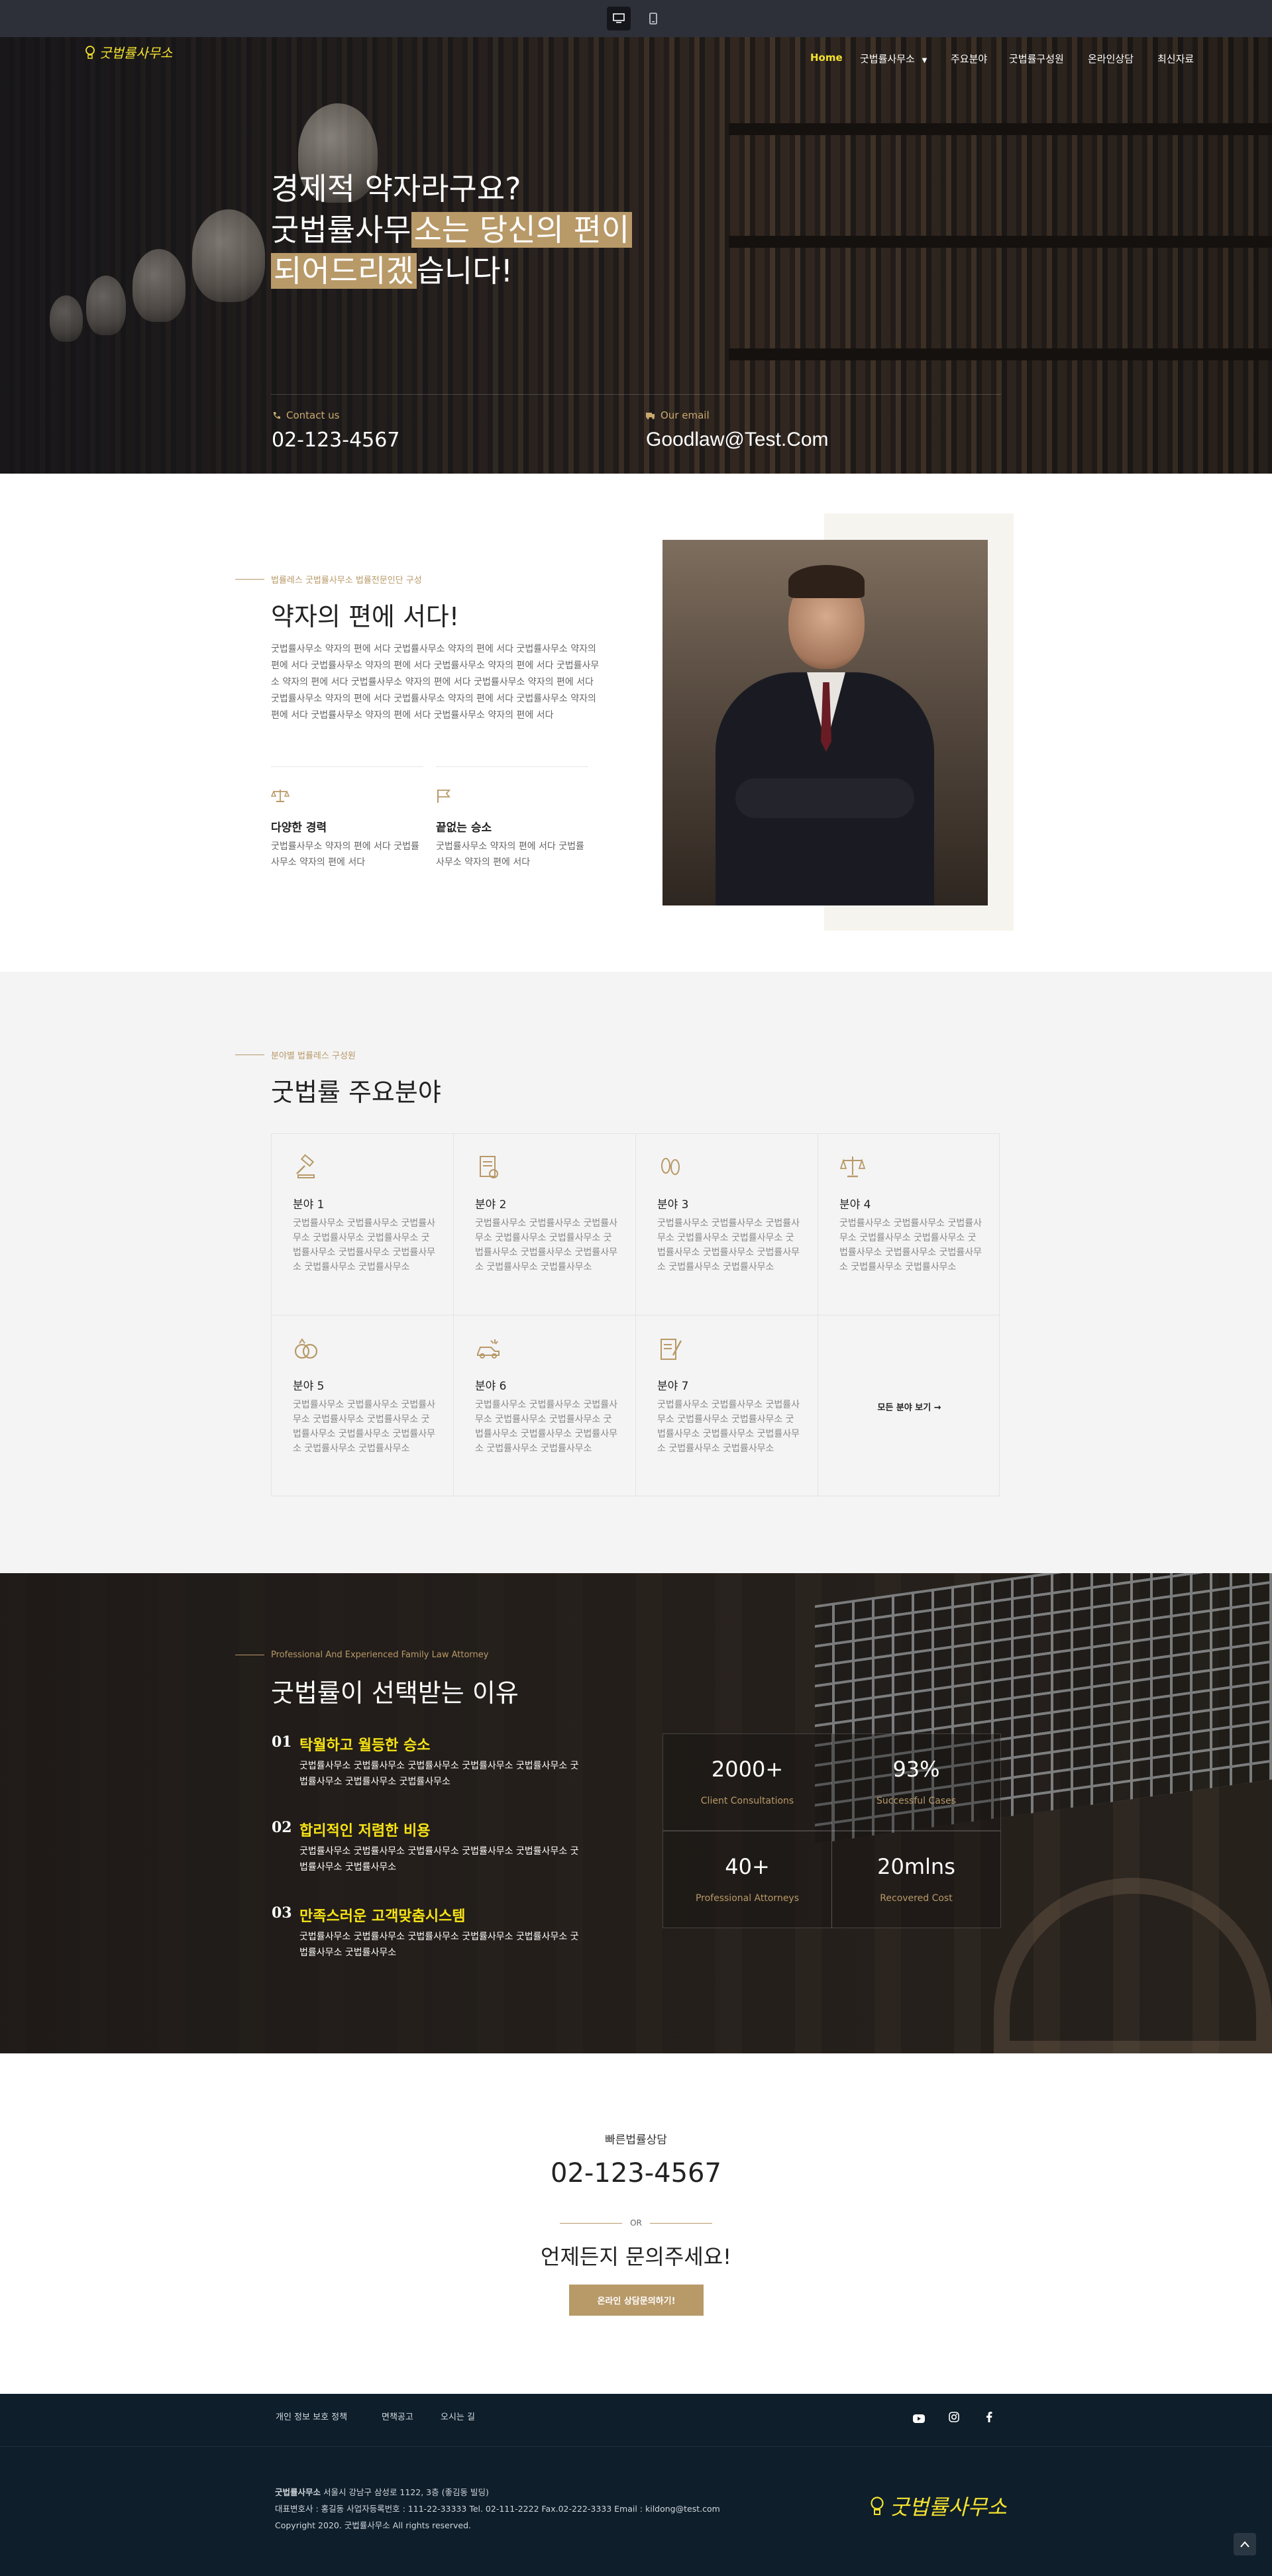 The width and height of the screenshot is (1272, 2576). What do you see at coordinates (1036, 59) in the screenshot?
I see `nav-members: 굿법률구성원` at bounding box center [1036, 59].